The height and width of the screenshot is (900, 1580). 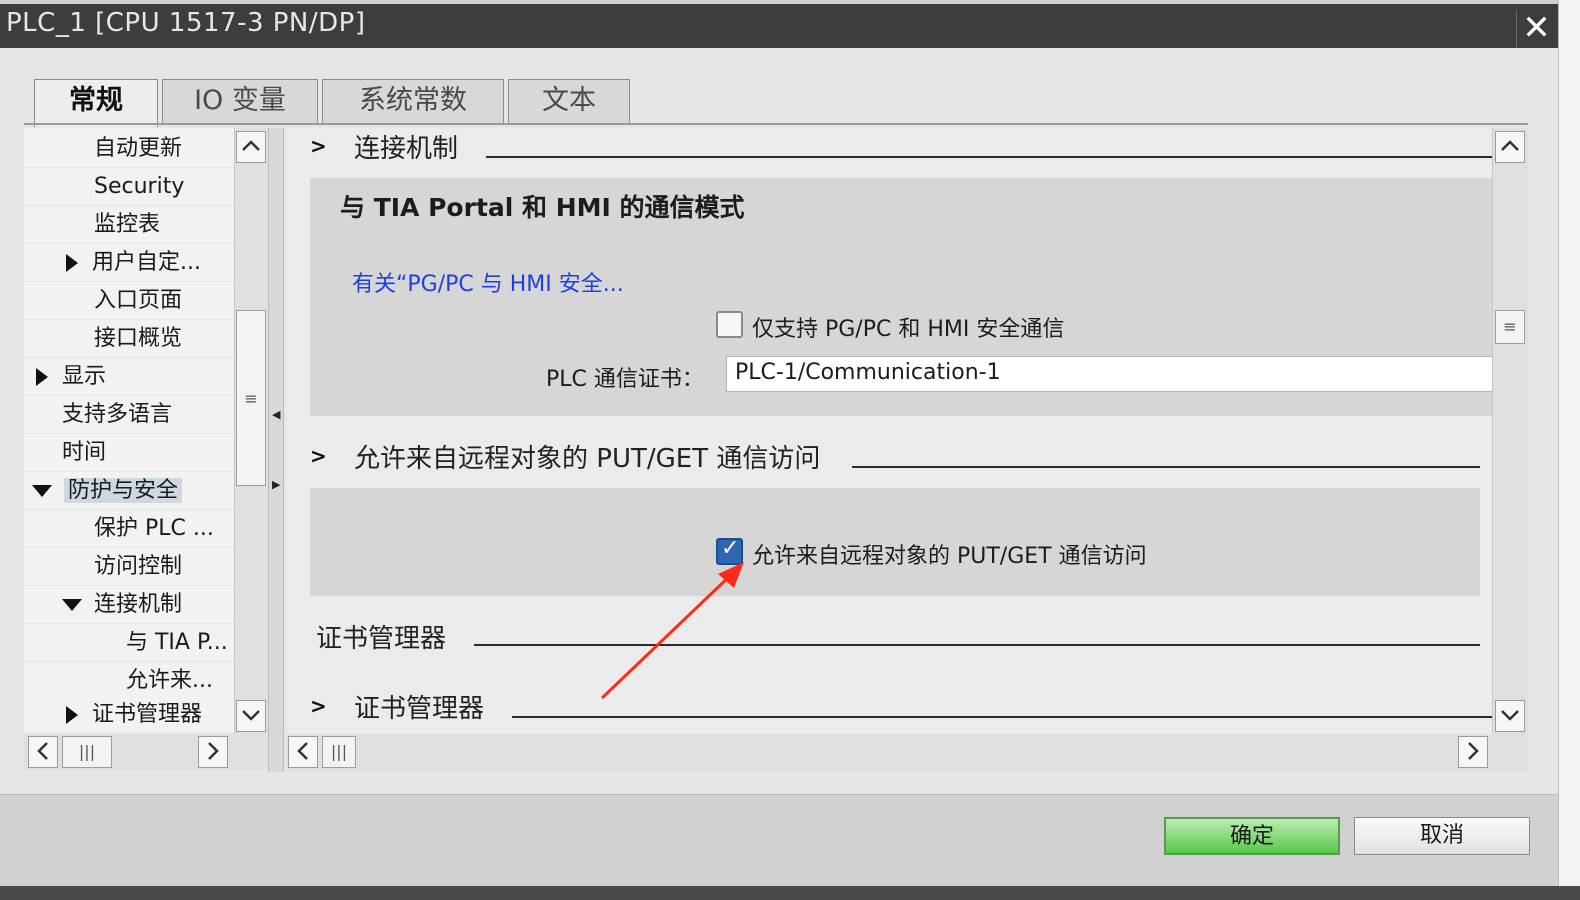 I want to click on tab-io-tags: IO 变量, so click(x=240, y=101).